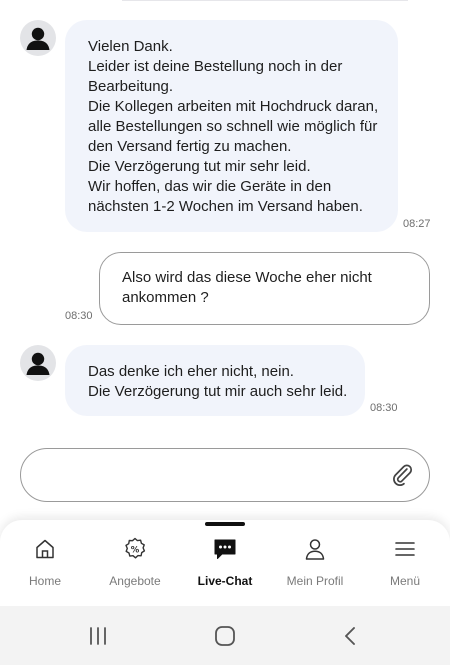  I want to click on message-input, so click(225, 475).